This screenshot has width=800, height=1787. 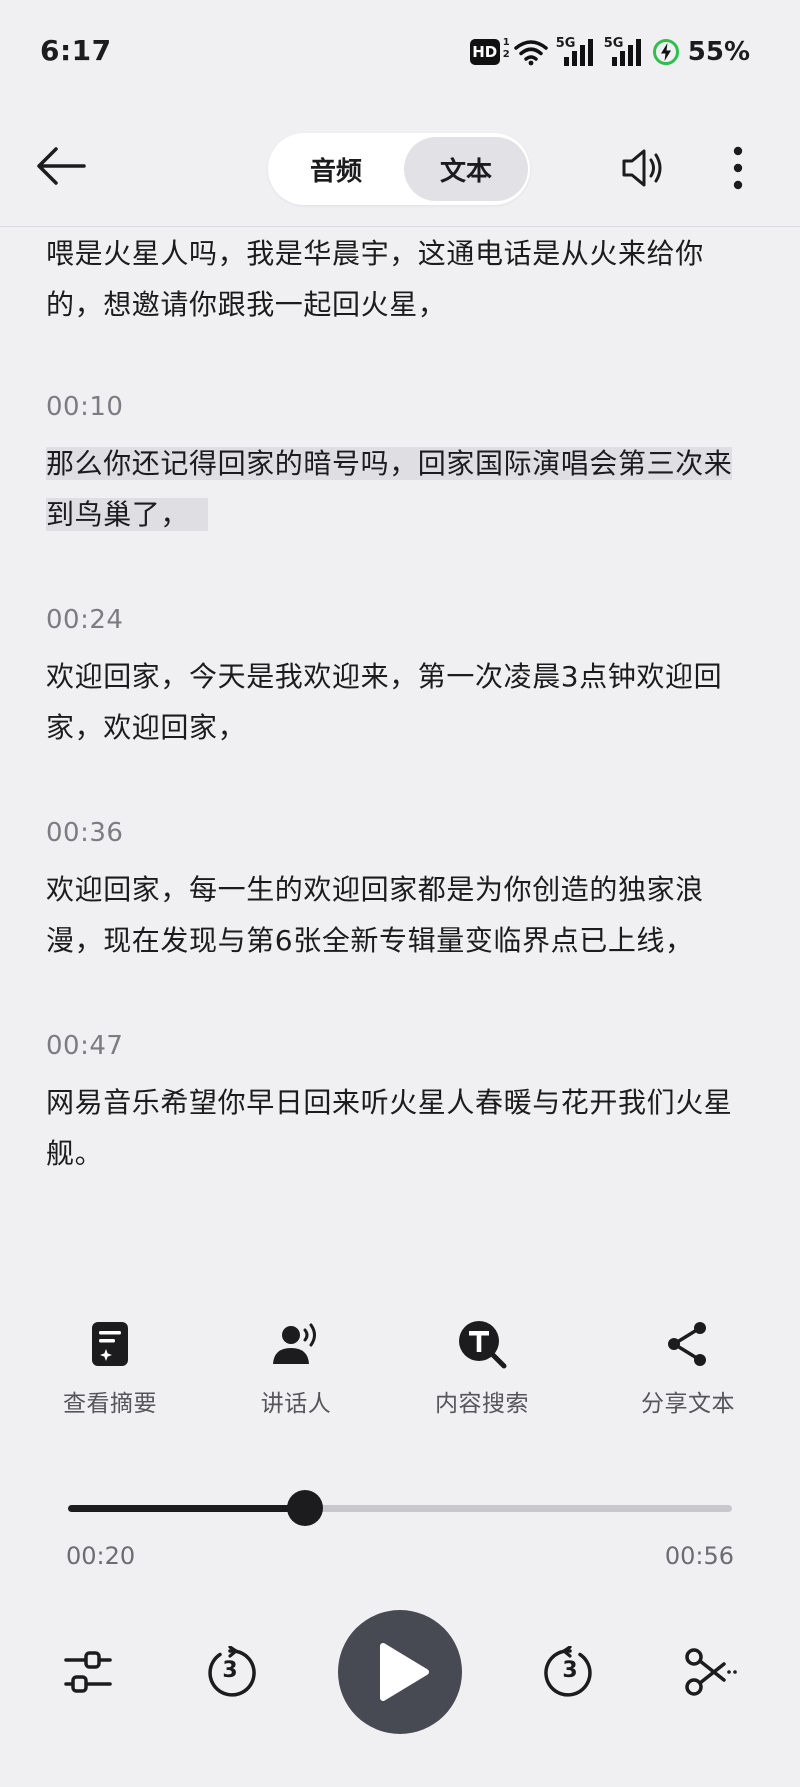 I want to click on rewind-button: 3, so click(x=230, y=1672).